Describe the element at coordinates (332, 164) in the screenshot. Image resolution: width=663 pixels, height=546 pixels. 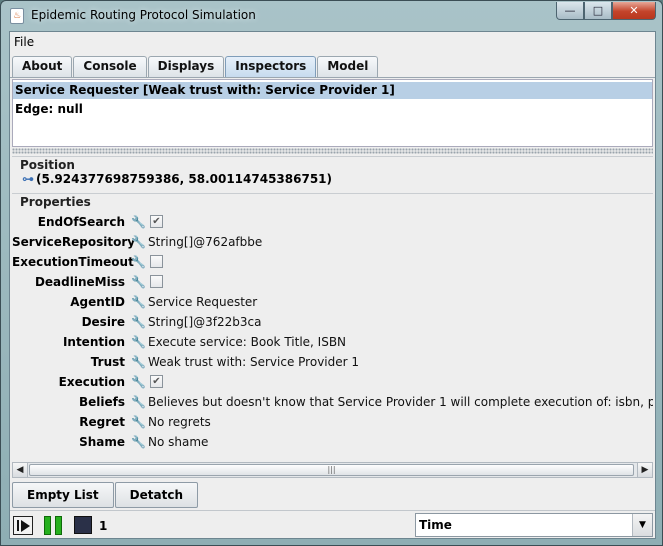
I see `position-section-title: Position` at that location.